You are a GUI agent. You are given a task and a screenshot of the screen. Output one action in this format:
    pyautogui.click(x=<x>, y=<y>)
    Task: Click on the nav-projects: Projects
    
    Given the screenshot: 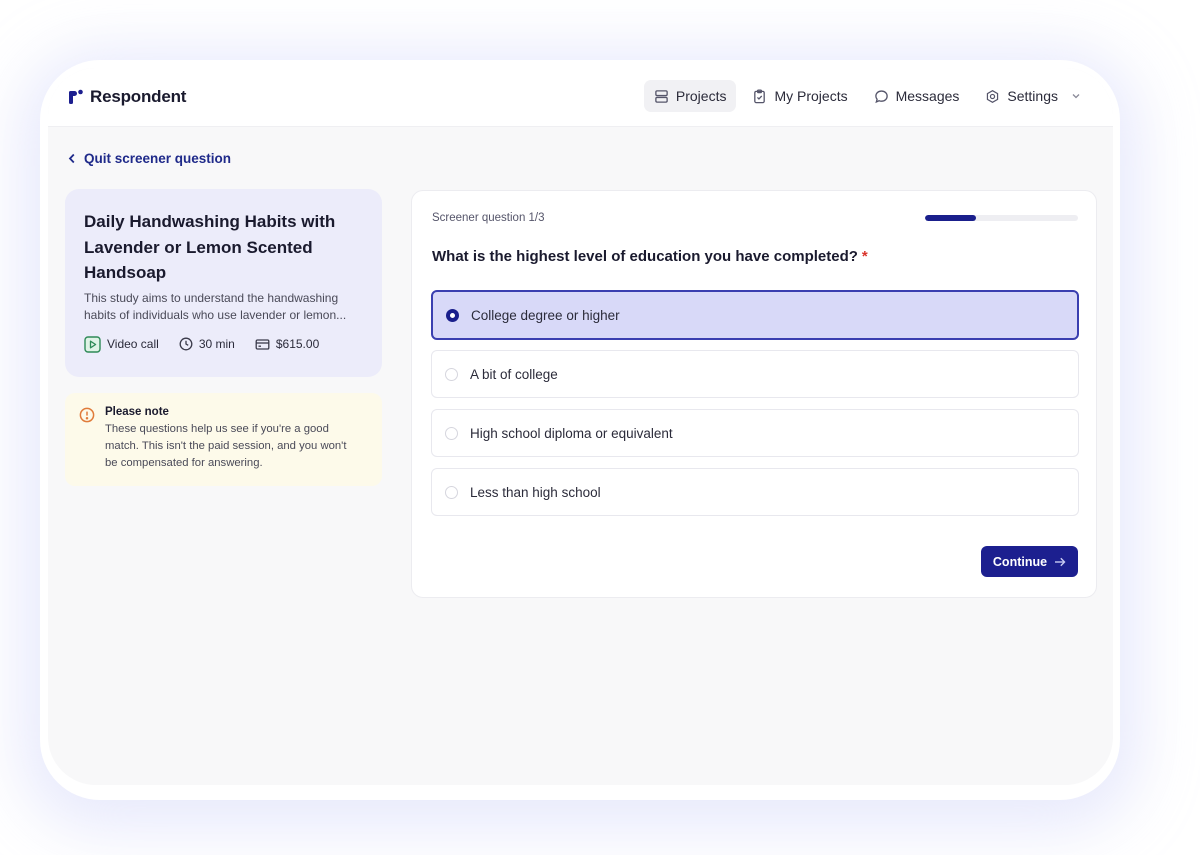 What is the action you would take?
    pyautogui.click(x=690, y=96)
    